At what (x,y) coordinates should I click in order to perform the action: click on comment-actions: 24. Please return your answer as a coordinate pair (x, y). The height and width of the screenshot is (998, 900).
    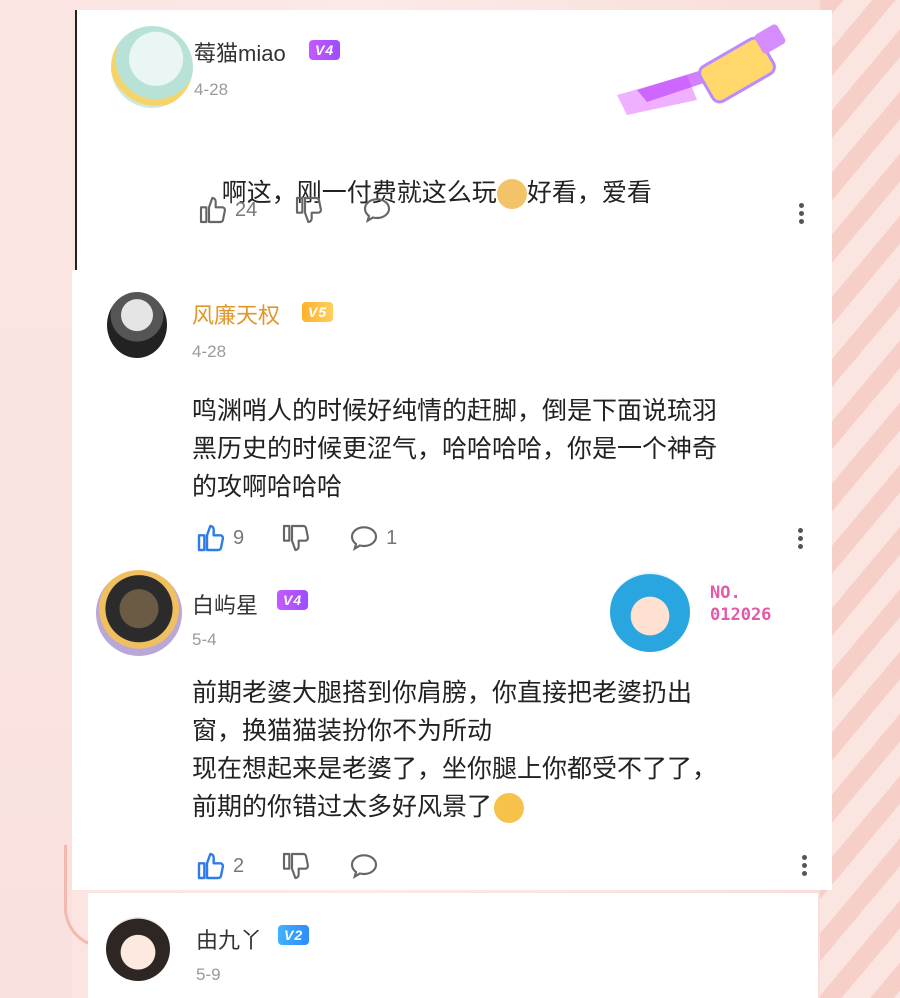
    Looking at the image, I should click on (313, 210).